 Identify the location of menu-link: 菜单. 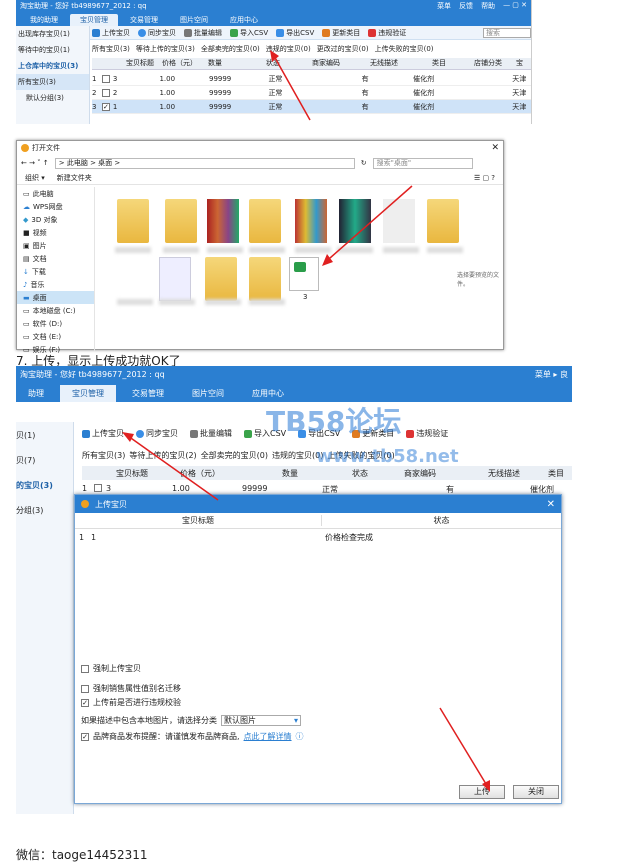
(444, 6).